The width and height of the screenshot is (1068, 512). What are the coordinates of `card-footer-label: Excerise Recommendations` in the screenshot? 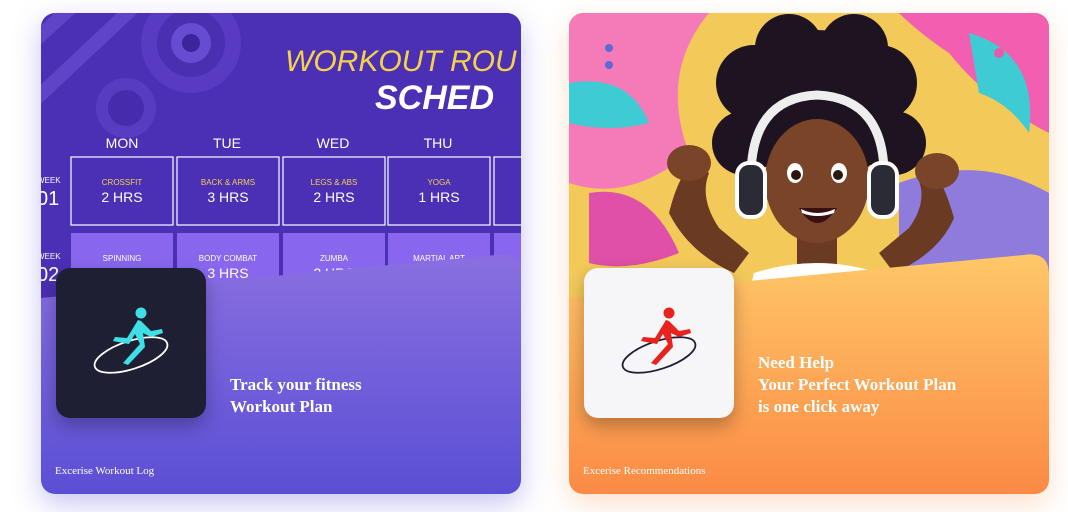 It's located at (644, 471).